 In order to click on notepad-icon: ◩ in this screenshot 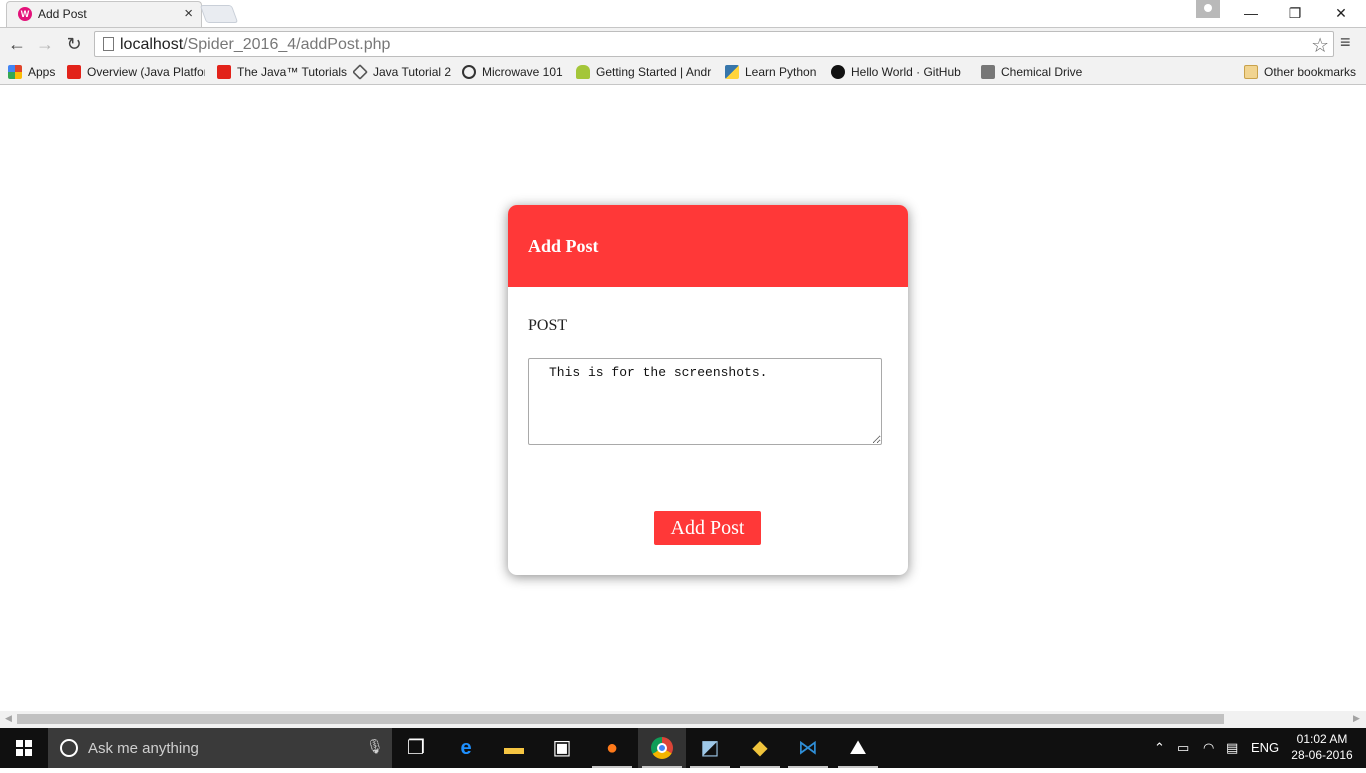, I will do `click(710, 748)`.